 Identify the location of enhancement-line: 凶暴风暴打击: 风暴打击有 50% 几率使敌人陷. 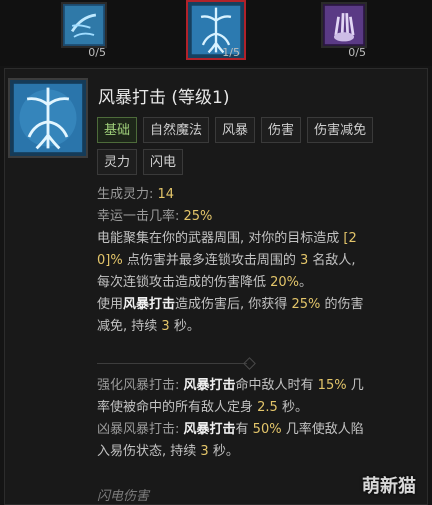
(230, 429).